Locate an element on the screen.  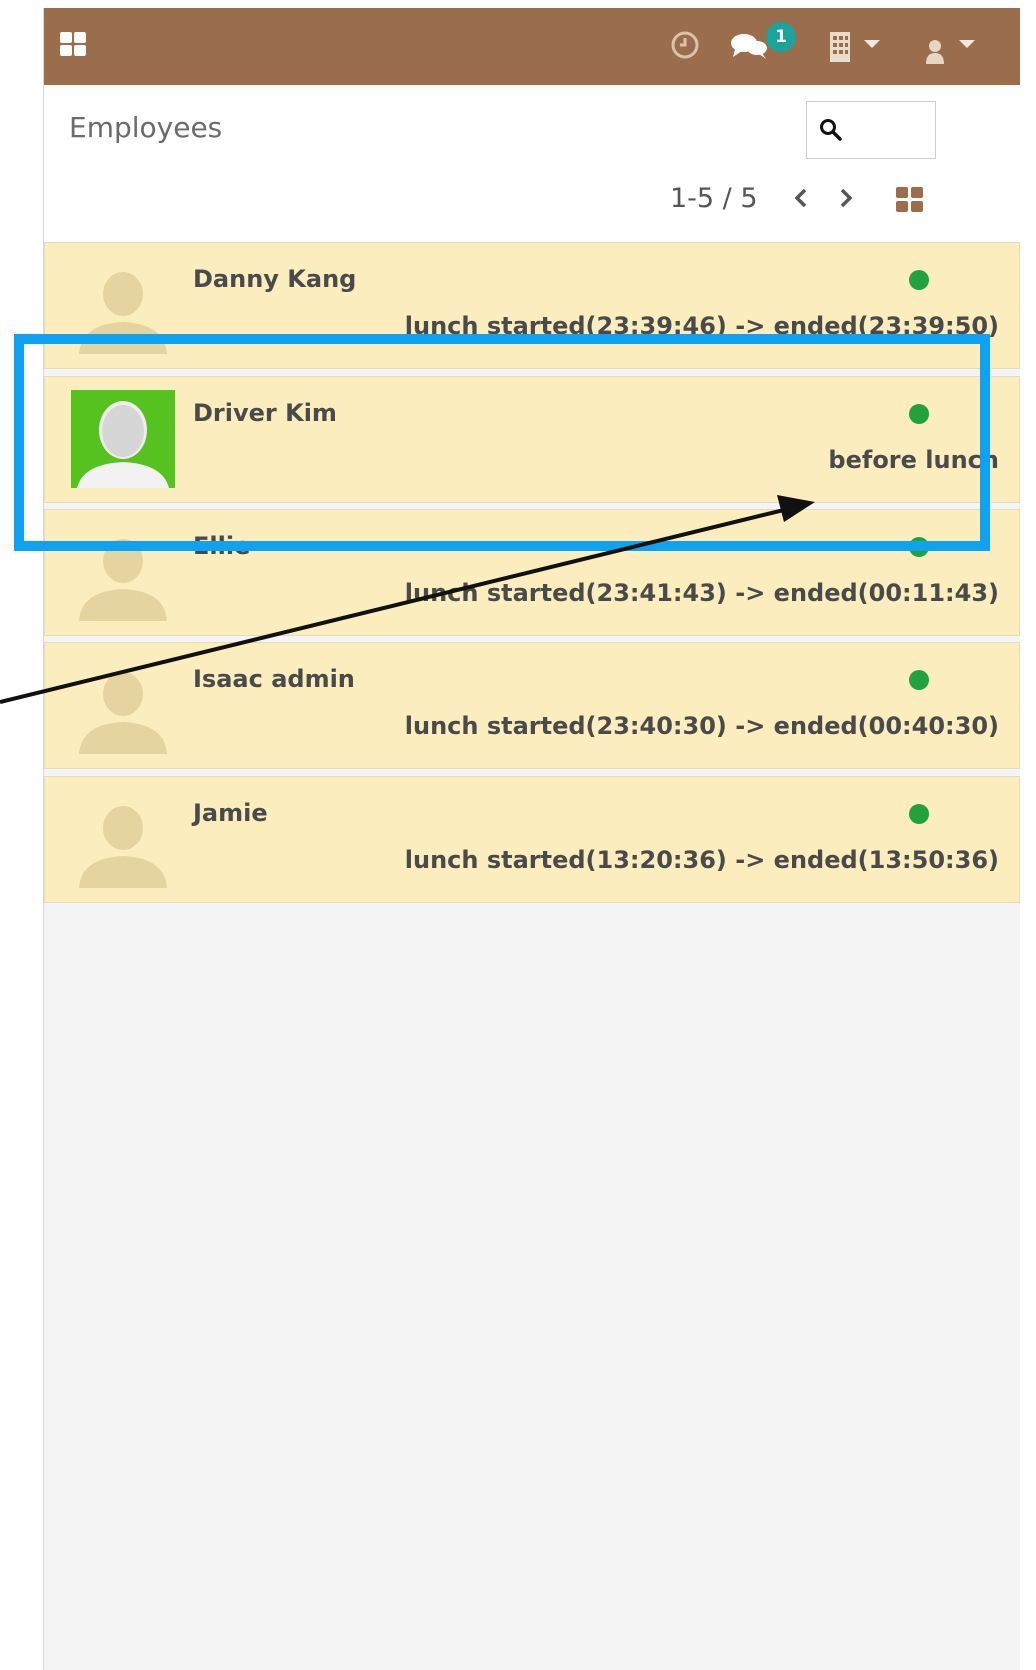
annotation-arrow is located at coordinates (407, 599).